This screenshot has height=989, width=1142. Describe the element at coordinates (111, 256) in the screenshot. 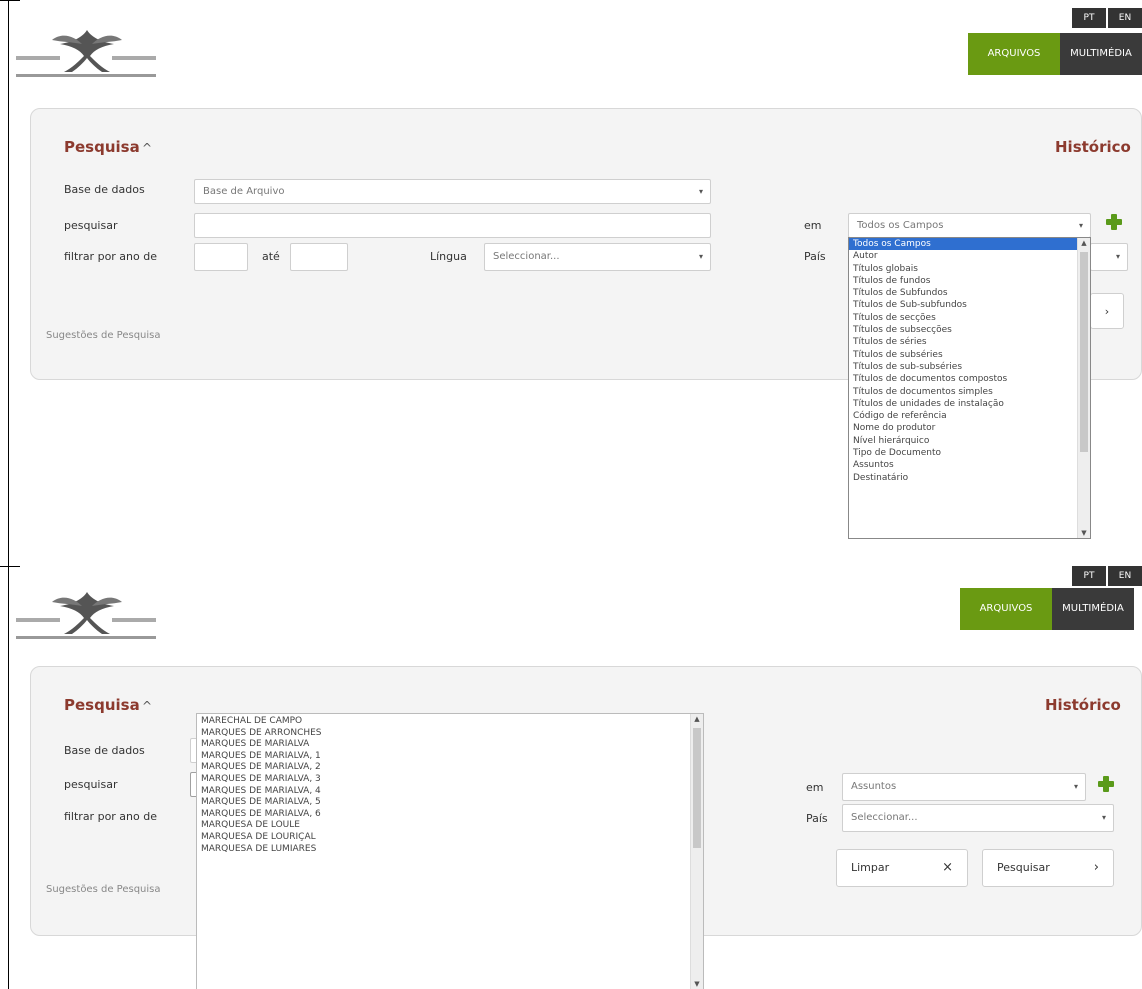

I see `label-filtrar-por-ano: filtrar por ano de` at that location.